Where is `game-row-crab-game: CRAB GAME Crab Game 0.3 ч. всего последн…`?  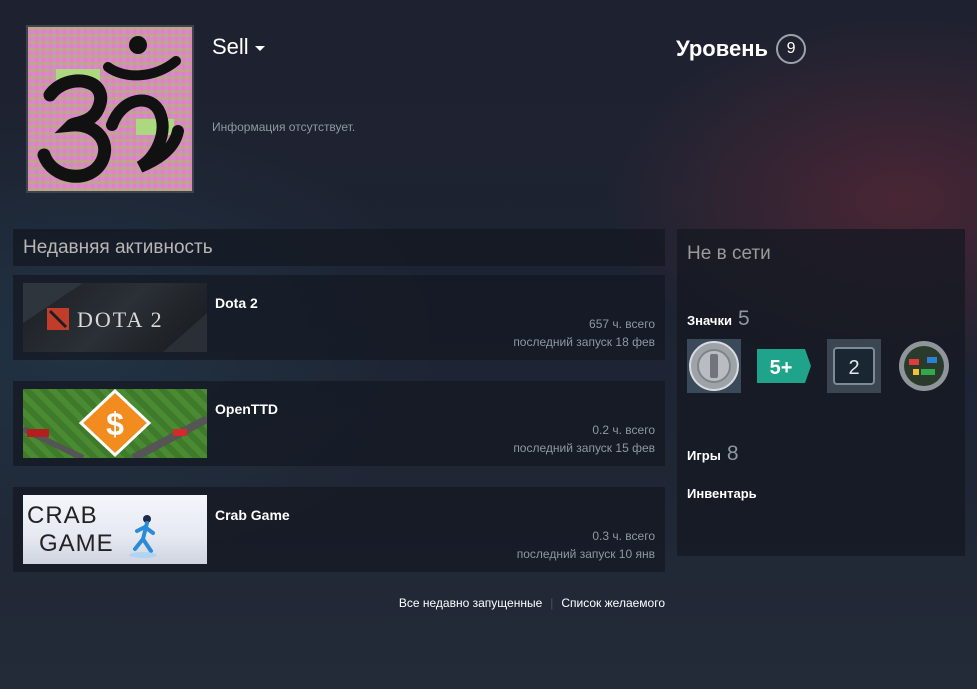
game-row-crab-game: CRAB GAME Crab Game 0.3 ч. всего последн… is located at coordinates (339, 529).